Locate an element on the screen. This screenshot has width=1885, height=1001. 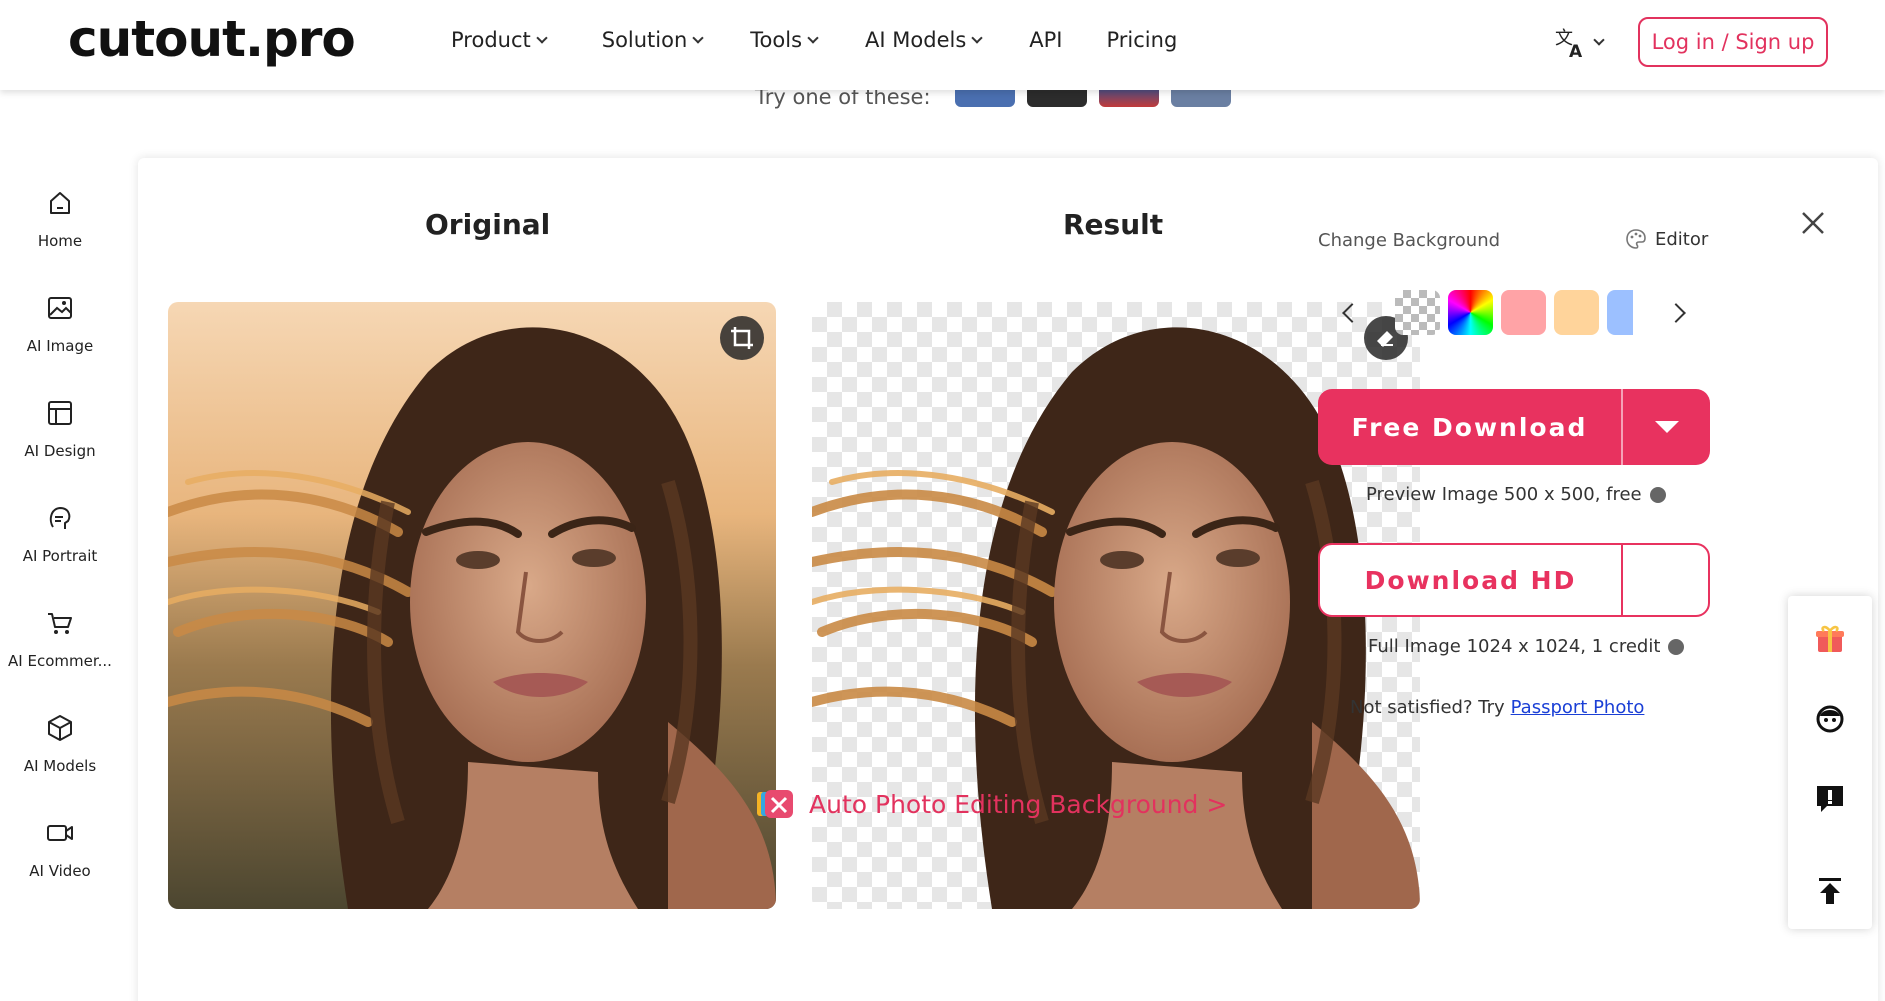
sidebar-item-ai-design: AI Design is located at coordinates (60, 442).